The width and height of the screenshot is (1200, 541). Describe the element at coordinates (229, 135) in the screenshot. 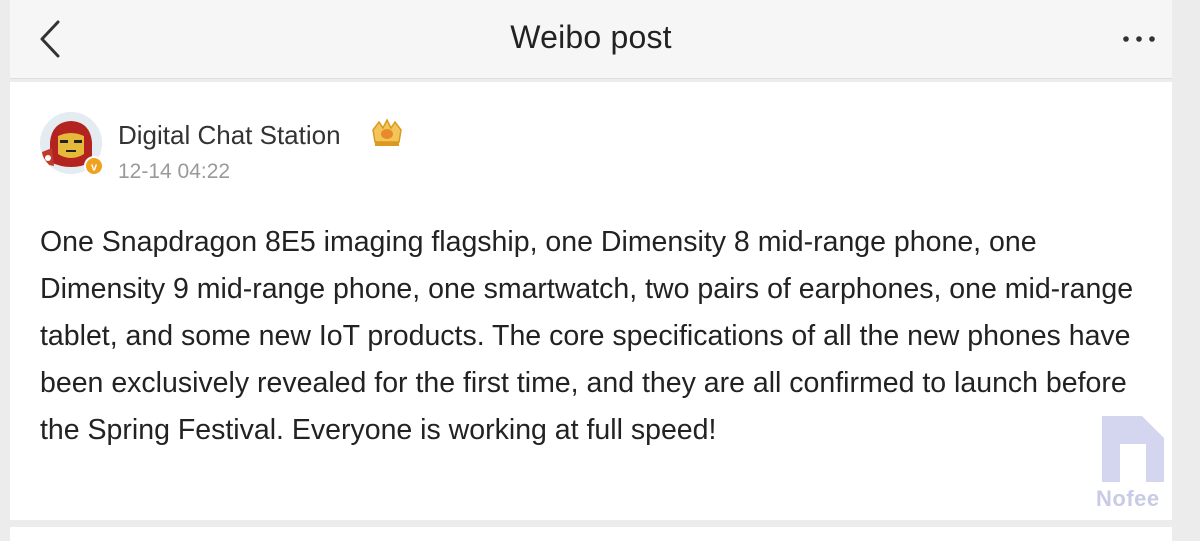

I see `author-name: Digital Chat Station` at that location.